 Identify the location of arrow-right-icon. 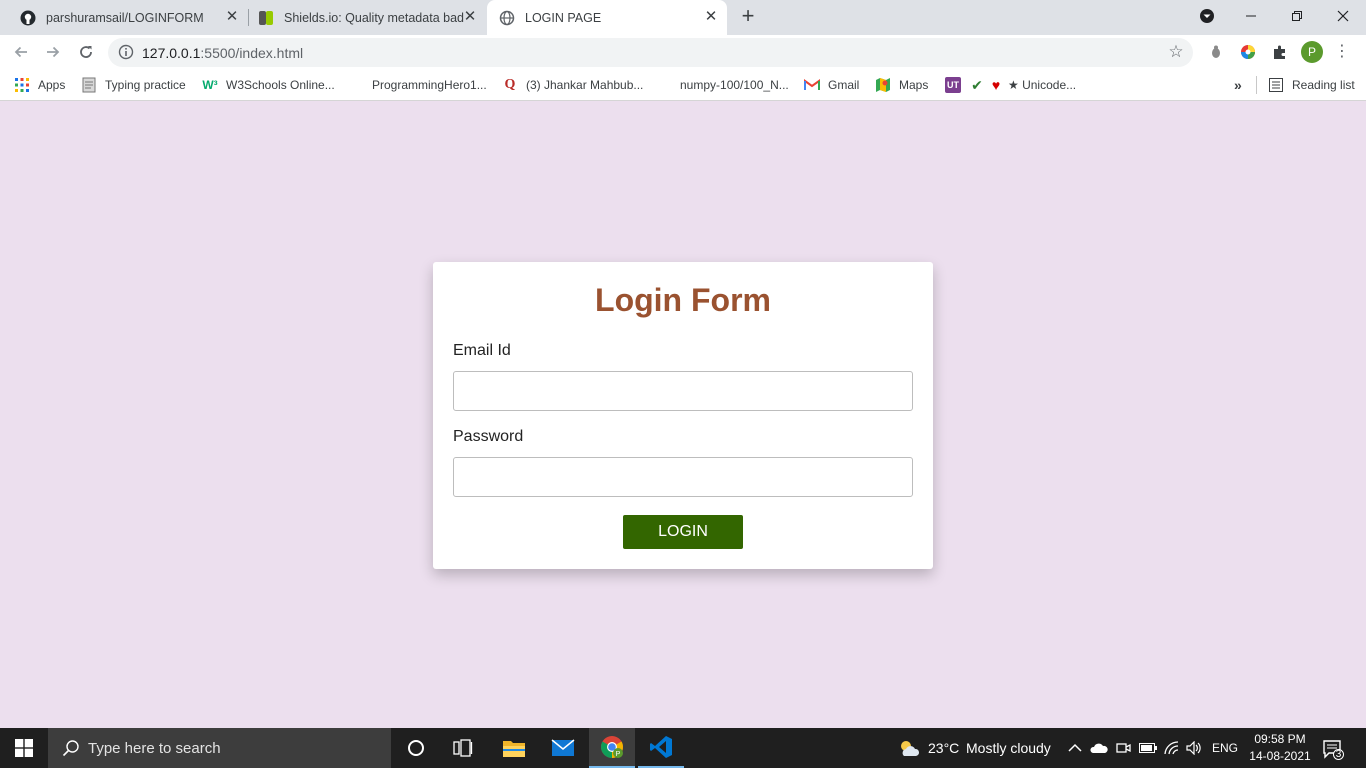
(53, 52).